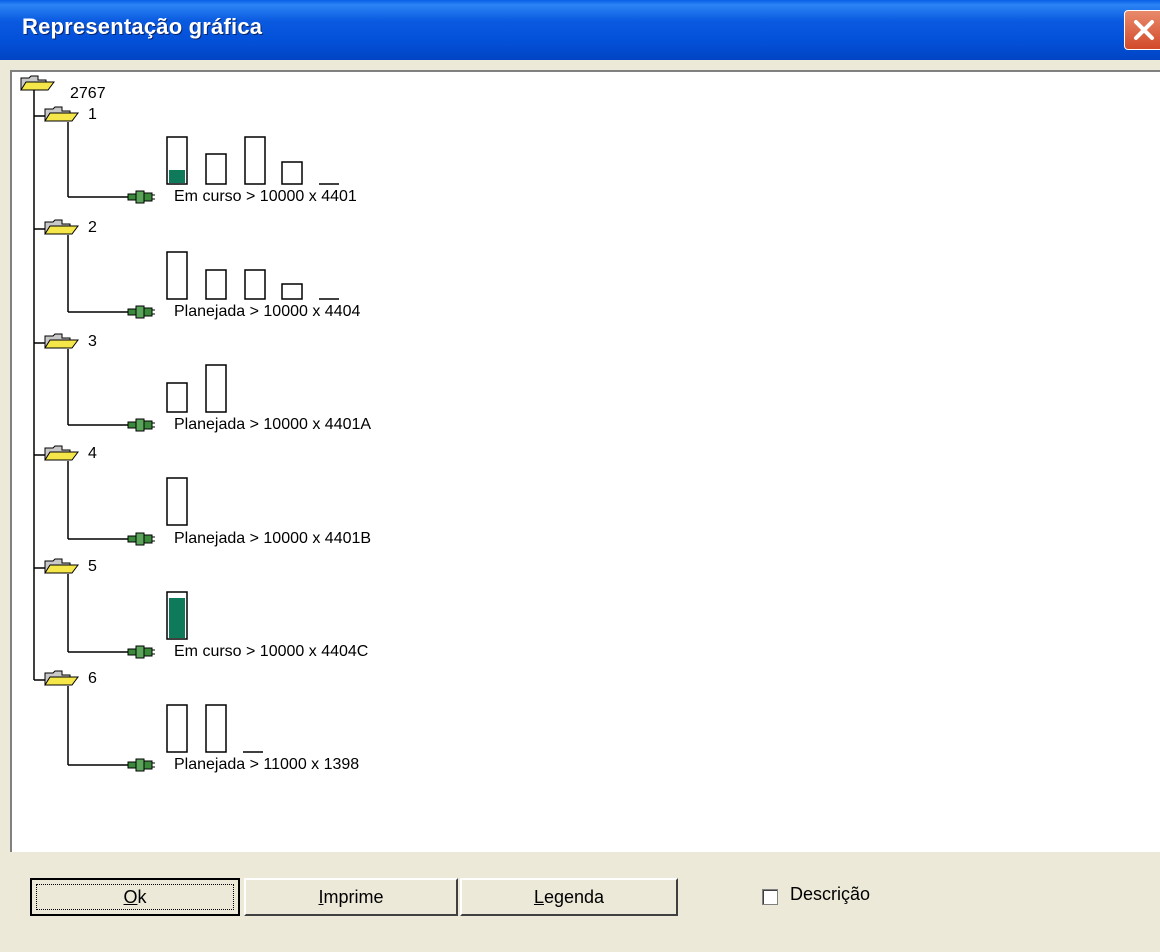 This screenshot has height=952, width=1160. I want to click on description-checkbox-label: Descrição, so click(830, 894).